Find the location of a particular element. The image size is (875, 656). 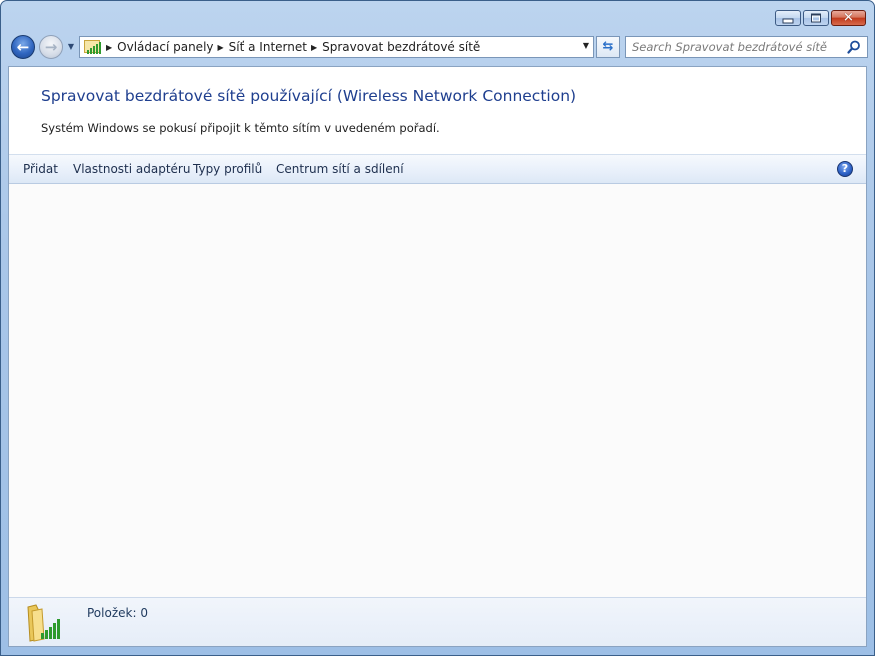

maximize-icon is located at coordinates (816, 18).